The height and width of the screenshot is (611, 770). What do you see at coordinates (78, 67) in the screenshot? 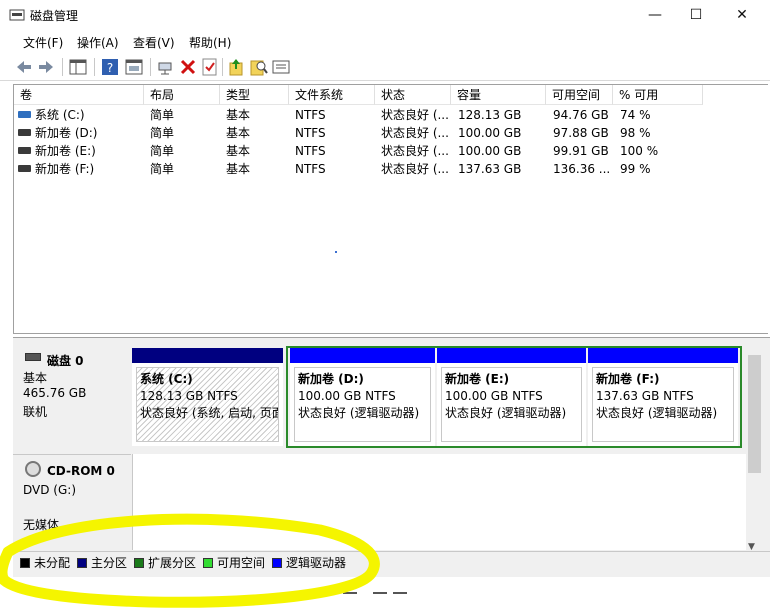
I see `console-tree-icon` at bounding box center [78, 67].